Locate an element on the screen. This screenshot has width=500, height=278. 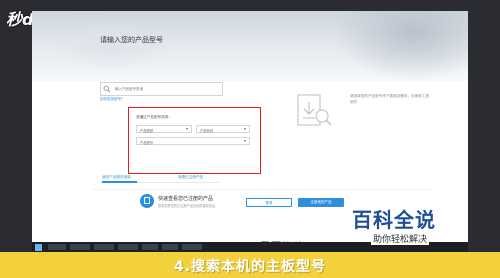
find-model-link: 如何查找型号？ is located at coordinates (112, 99).